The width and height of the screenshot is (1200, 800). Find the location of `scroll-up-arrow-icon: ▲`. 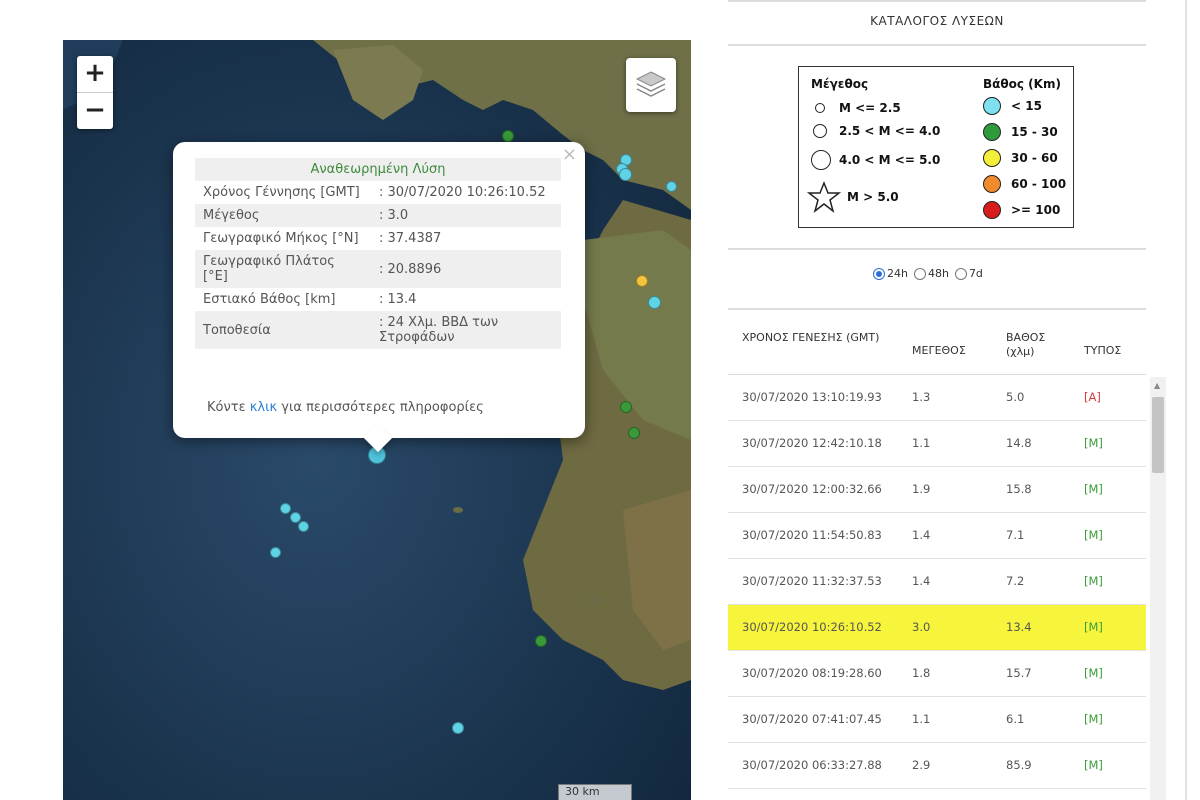

scroll-up-arrow-icon: ▲ is located at coordinates (1157, 385).